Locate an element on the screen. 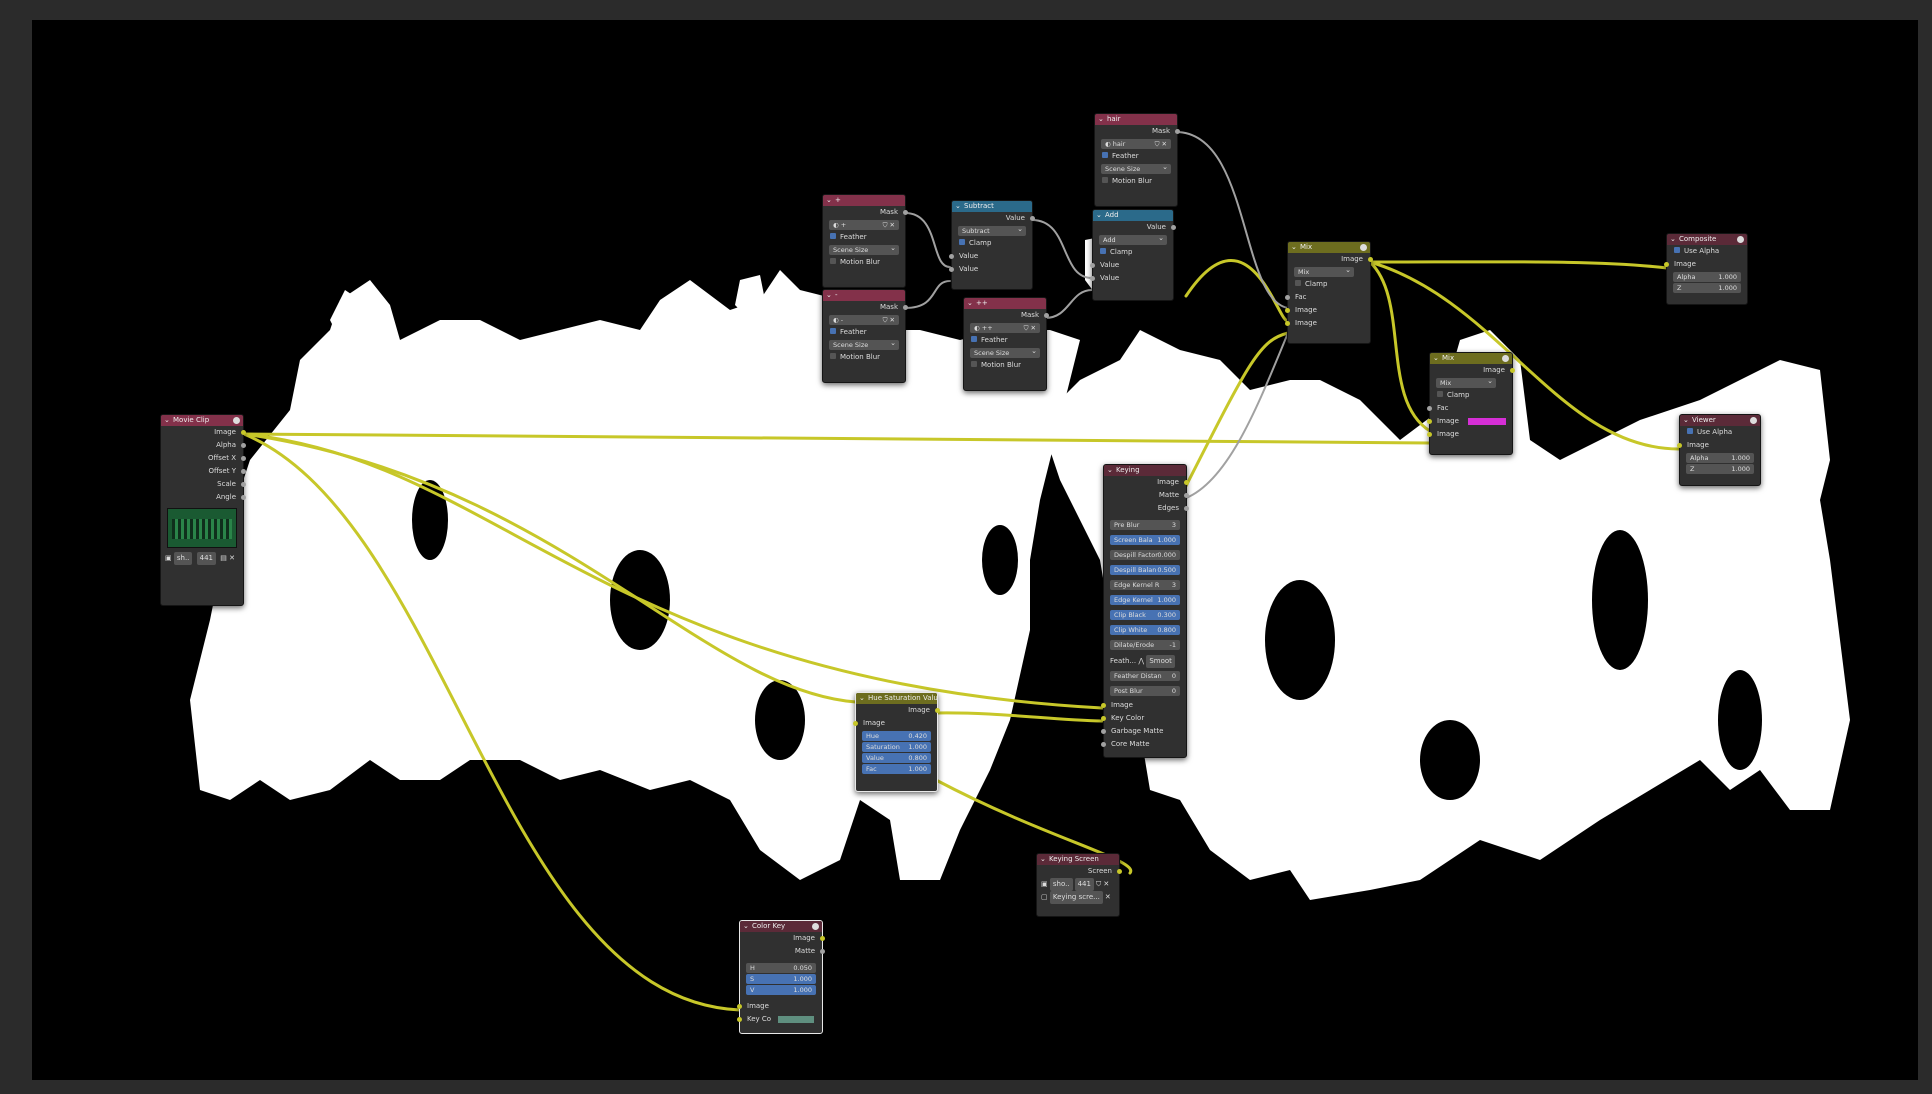 The image size is (1932, 1094). viewer-header: ⌄ Viewer is located at coordinates (1720, 420).